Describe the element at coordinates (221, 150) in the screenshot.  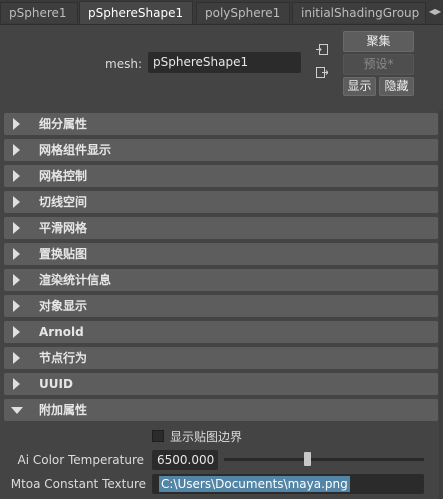
I see `section-mesh-component-display: 网格组件显示` at that location.